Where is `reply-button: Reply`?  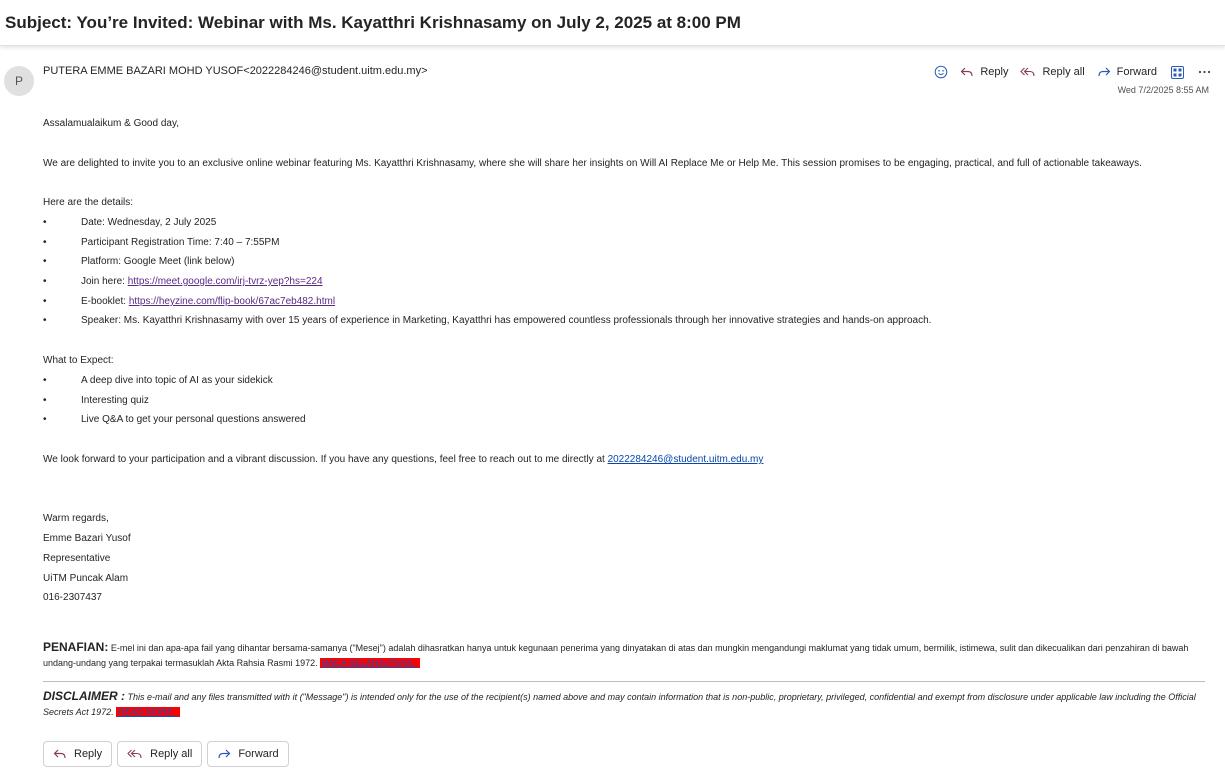
reply-button: Reply is located at coordinates (984, 72).